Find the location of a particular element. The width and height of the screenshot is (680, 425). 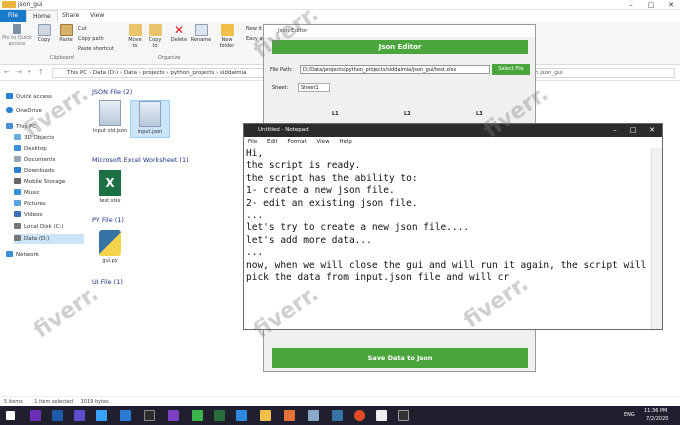

nav-quick-access: Quick access is located at coordinates (29, 97).